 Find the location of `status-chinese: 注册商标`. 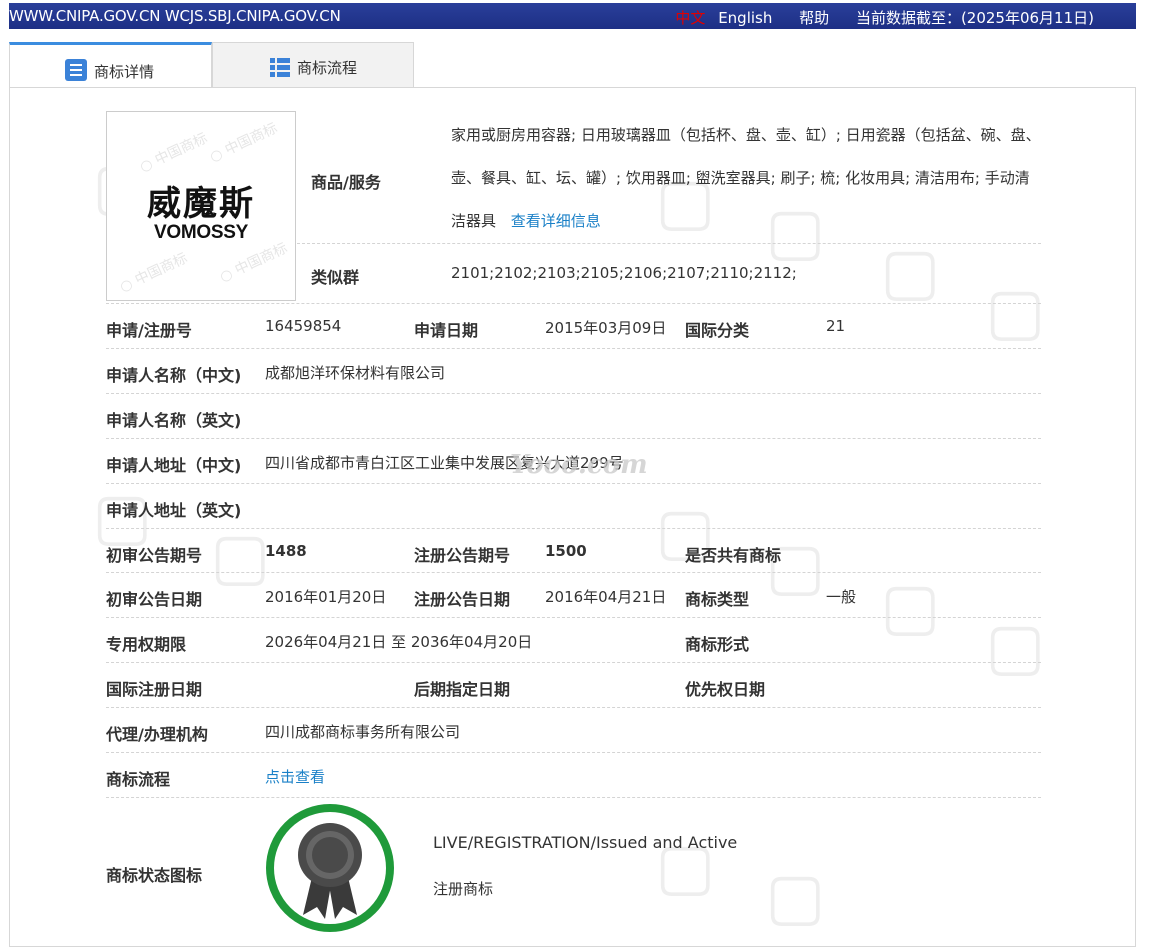

status-chinese: 注册商标 is located at coordinates (463, 889).